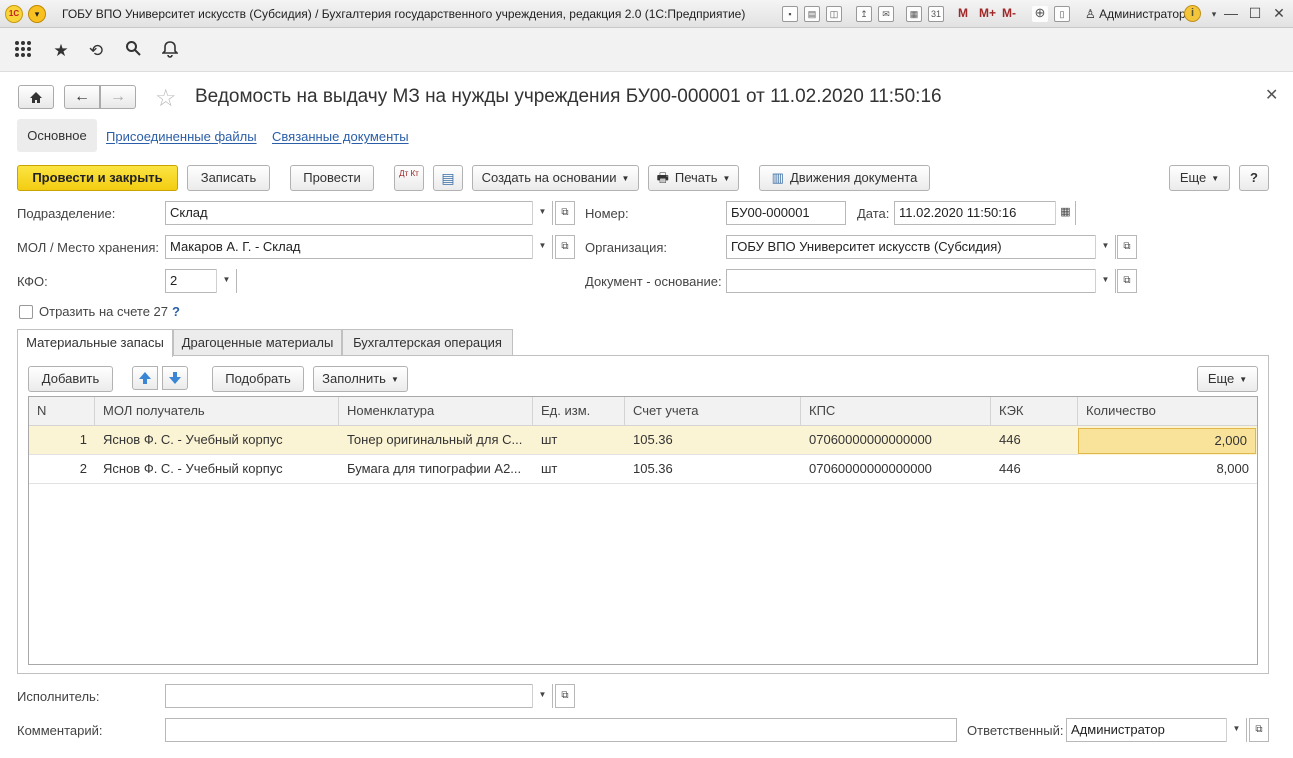  I want to click on search-icon, so click(133, 51).